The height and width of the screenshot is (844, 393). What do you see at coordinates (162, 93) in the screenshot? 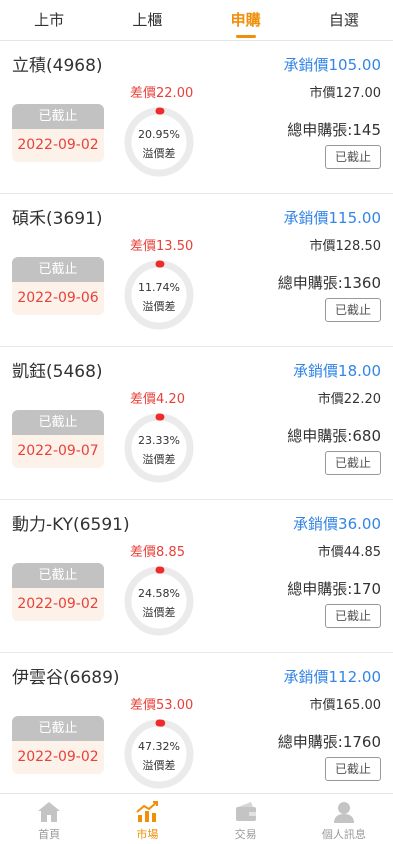
I see `price-difference: 差價22.00` at bounding box center [162, 93].